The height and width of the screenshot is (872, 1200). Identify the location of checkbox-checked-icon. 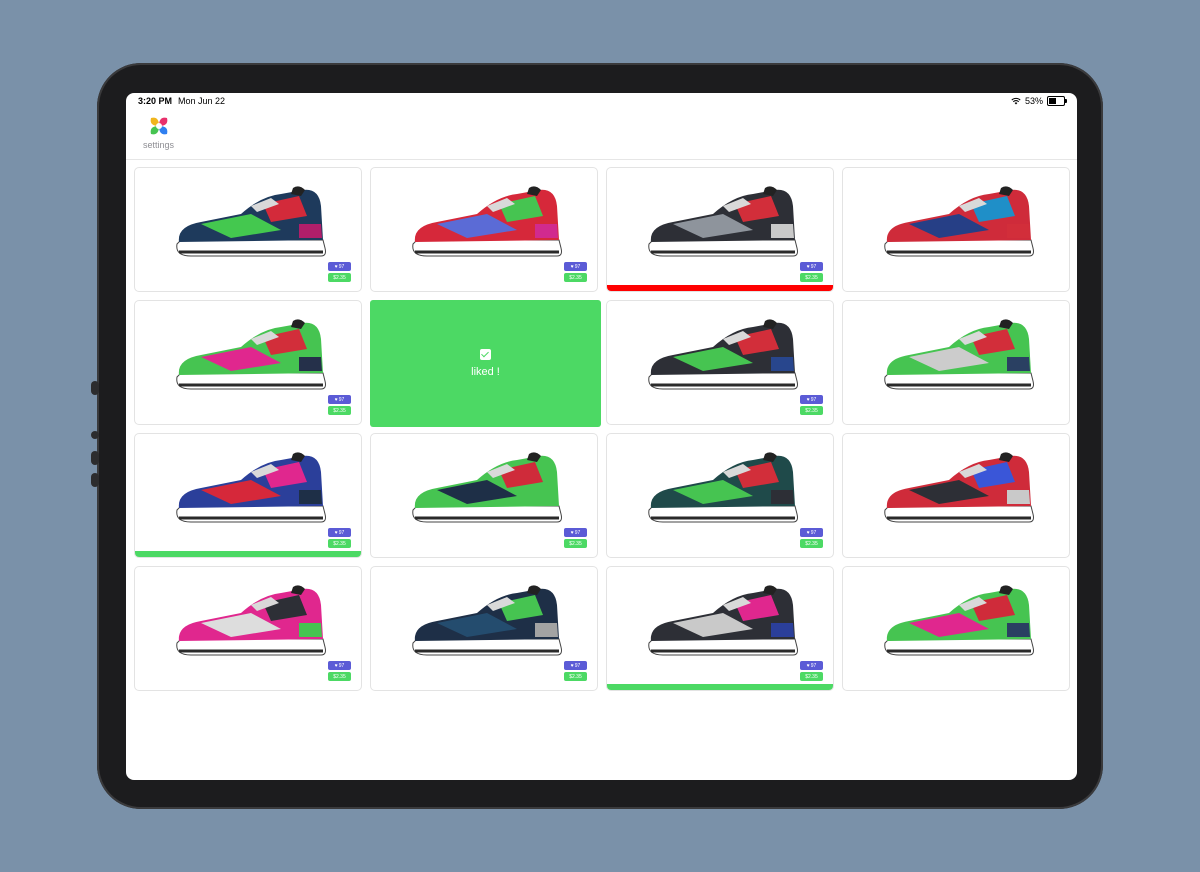
(485, 354).